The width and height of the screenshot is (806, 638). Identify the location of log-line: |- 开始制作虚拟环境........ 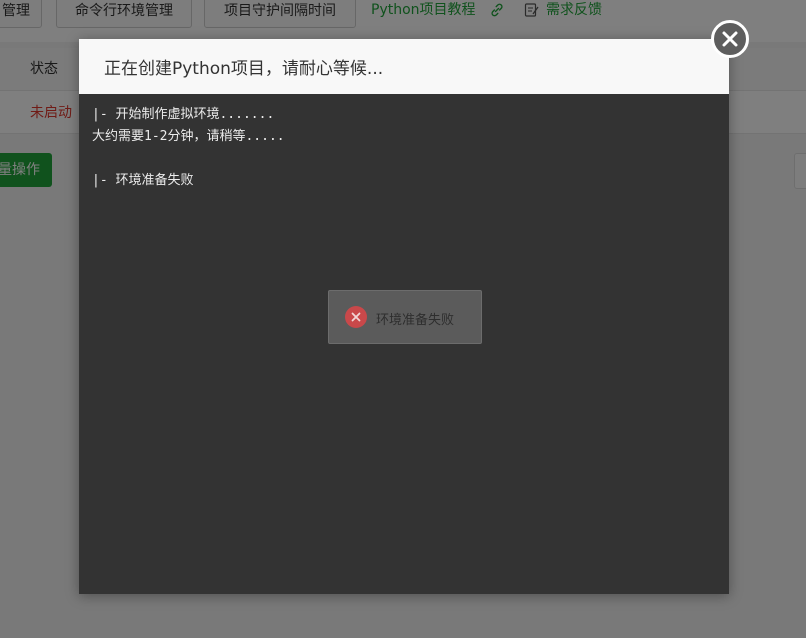
(183, 114).